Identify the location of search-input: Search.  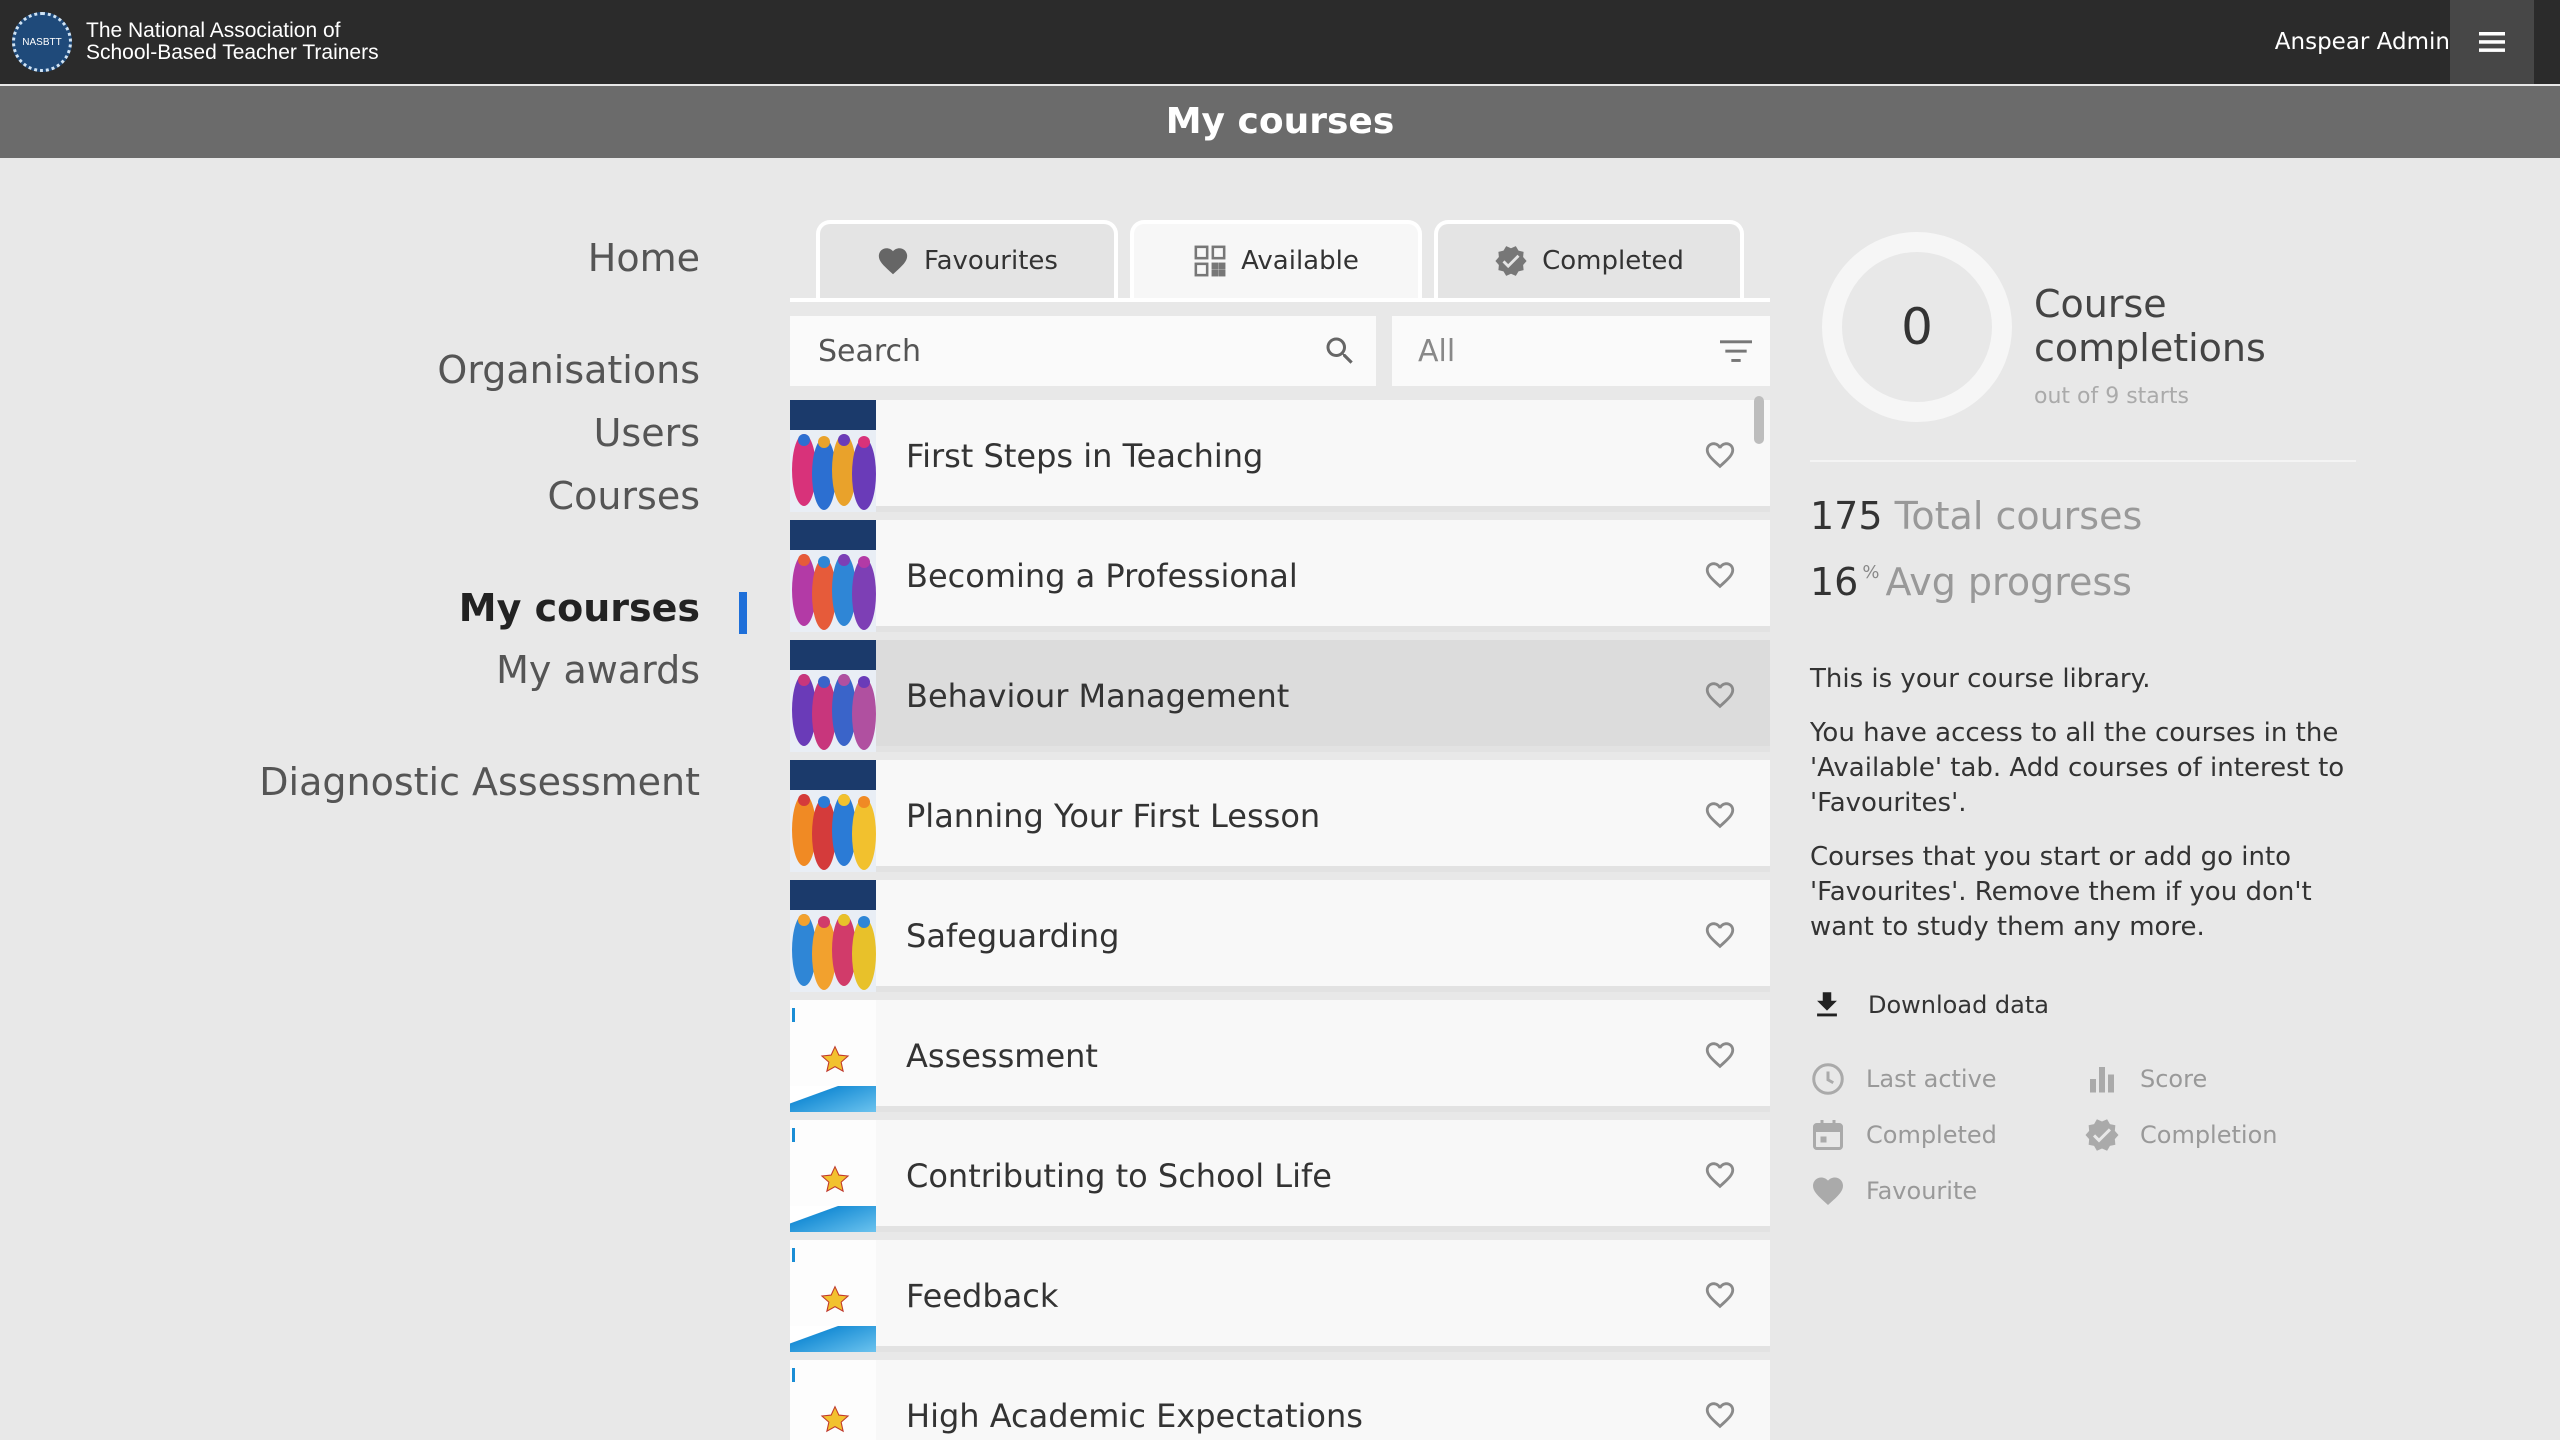
(1083, 351).